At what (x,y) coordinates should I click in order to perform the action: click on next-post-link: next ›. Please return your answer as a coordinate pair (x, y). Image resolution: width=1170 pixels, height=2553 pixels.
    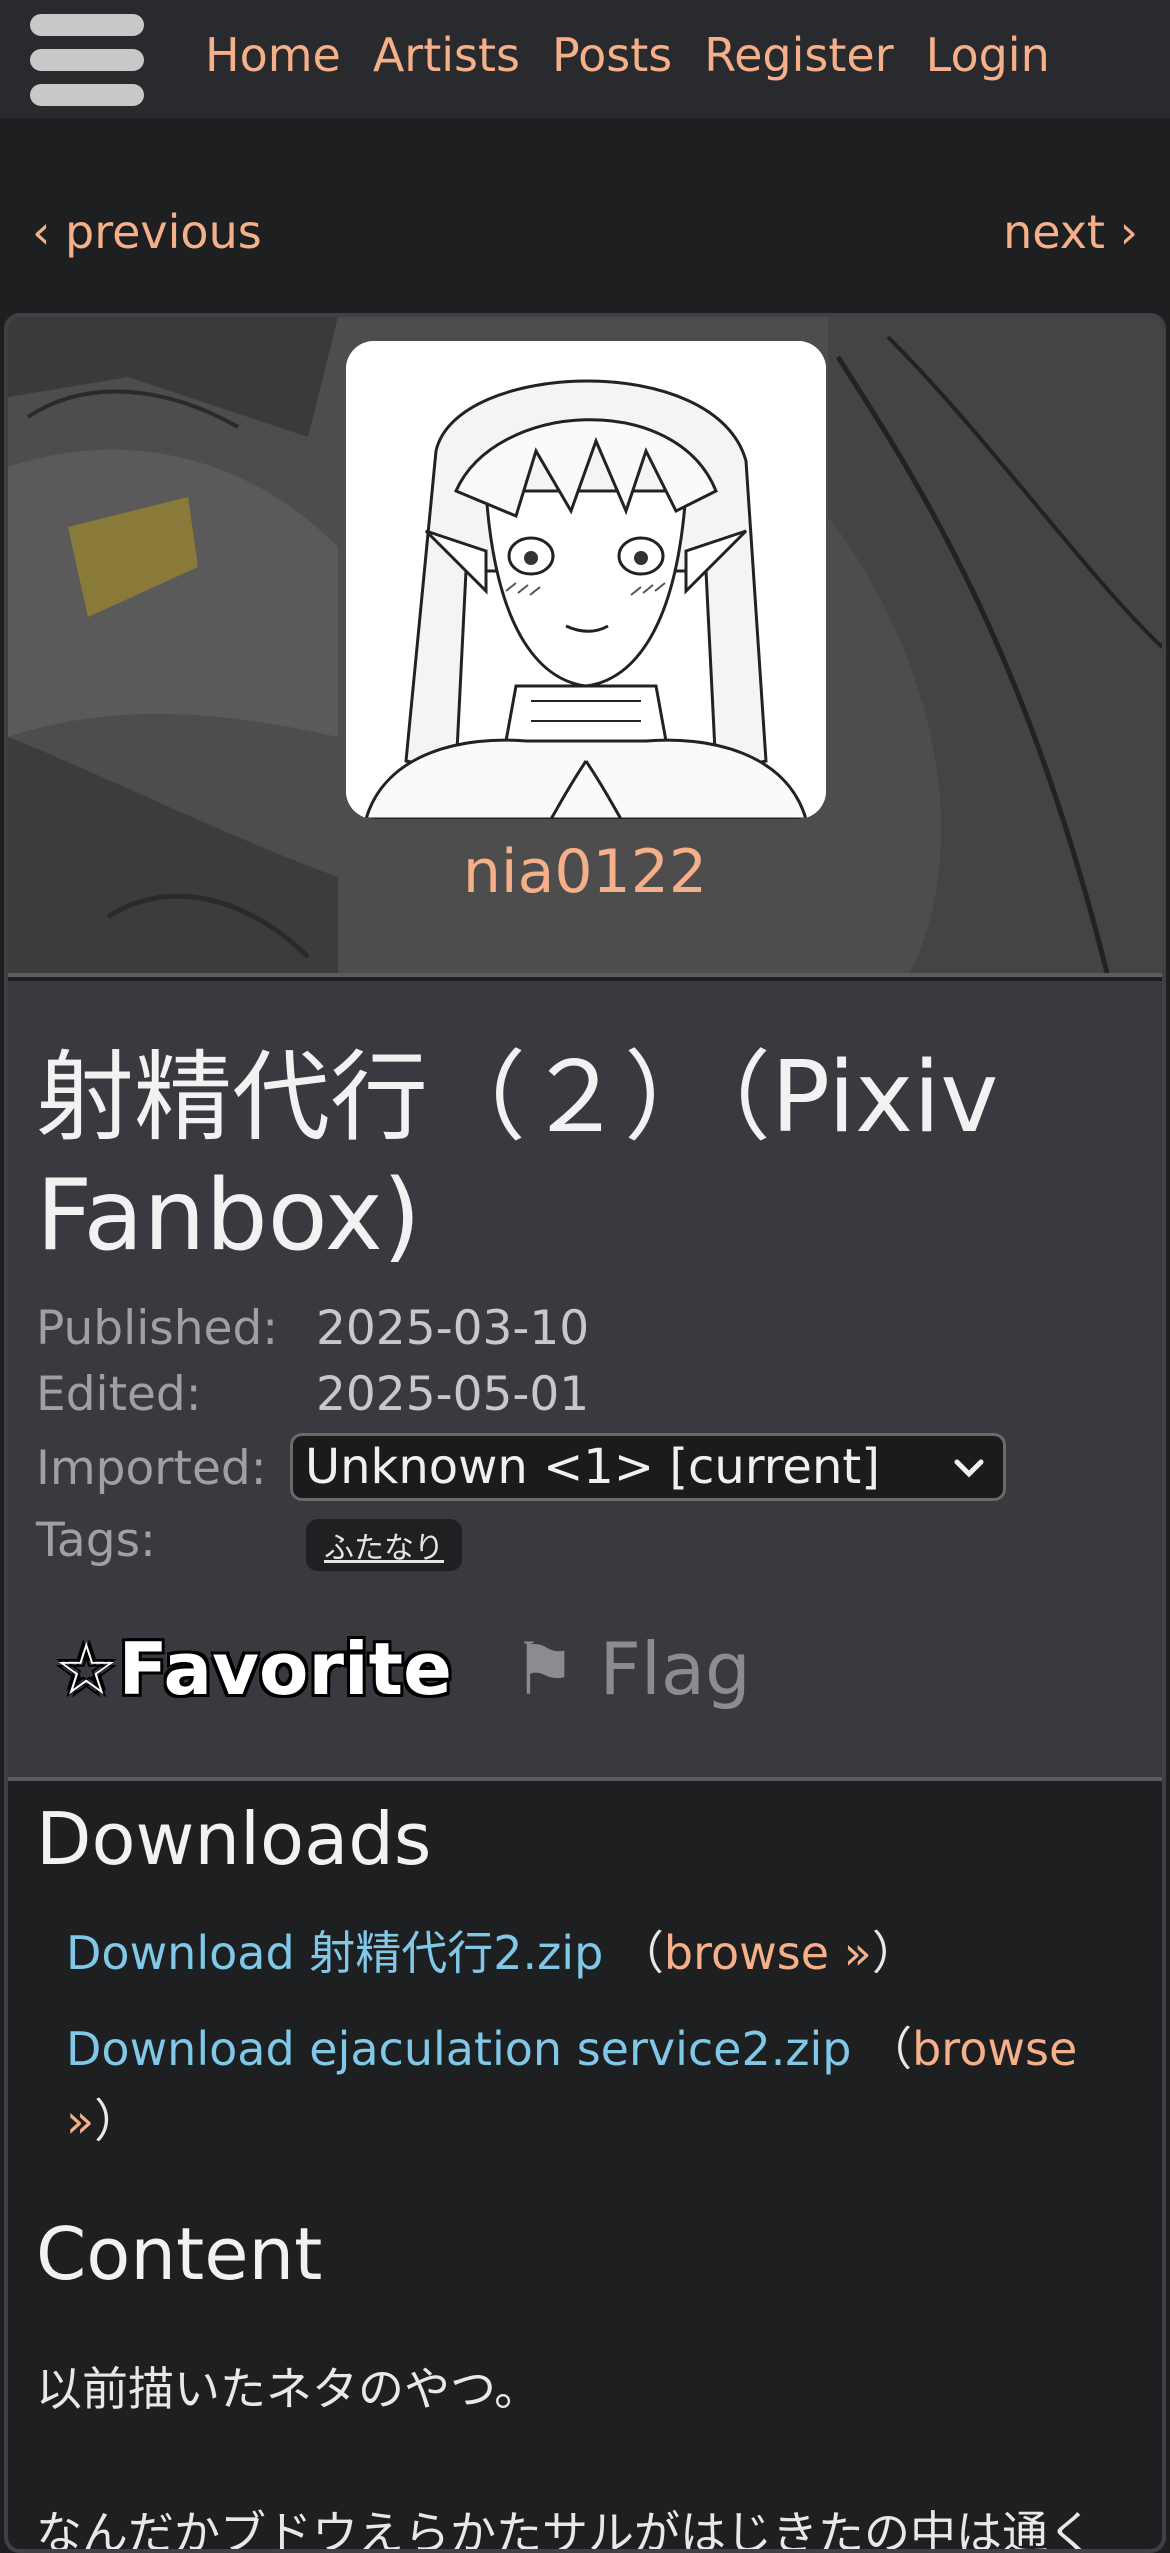
    Looking at the image, I should click on (1070, 232).